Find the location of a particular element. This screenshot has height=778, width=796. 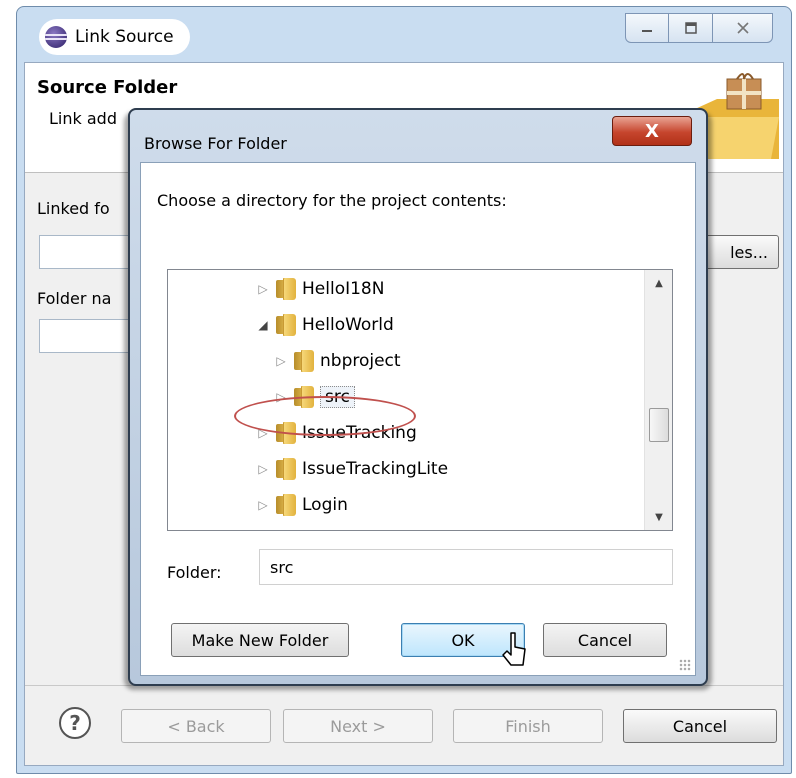

folder-field-input: src is located at coordinates (466, 567).